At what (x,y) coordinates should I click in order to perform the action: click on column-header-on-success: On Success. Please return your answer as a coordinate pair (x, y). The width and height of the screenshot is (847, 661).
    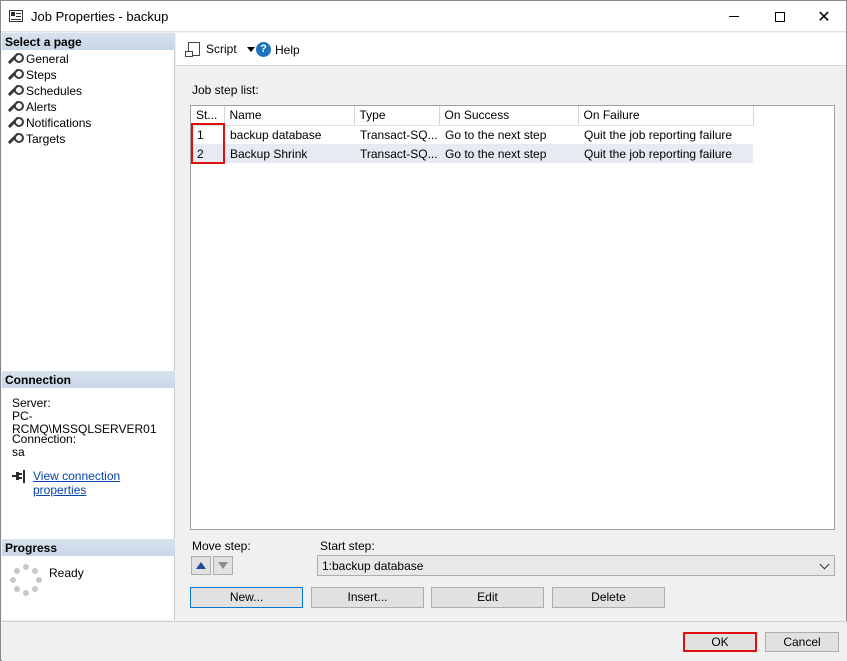
    Looking at the image, I should click on (509, 116).